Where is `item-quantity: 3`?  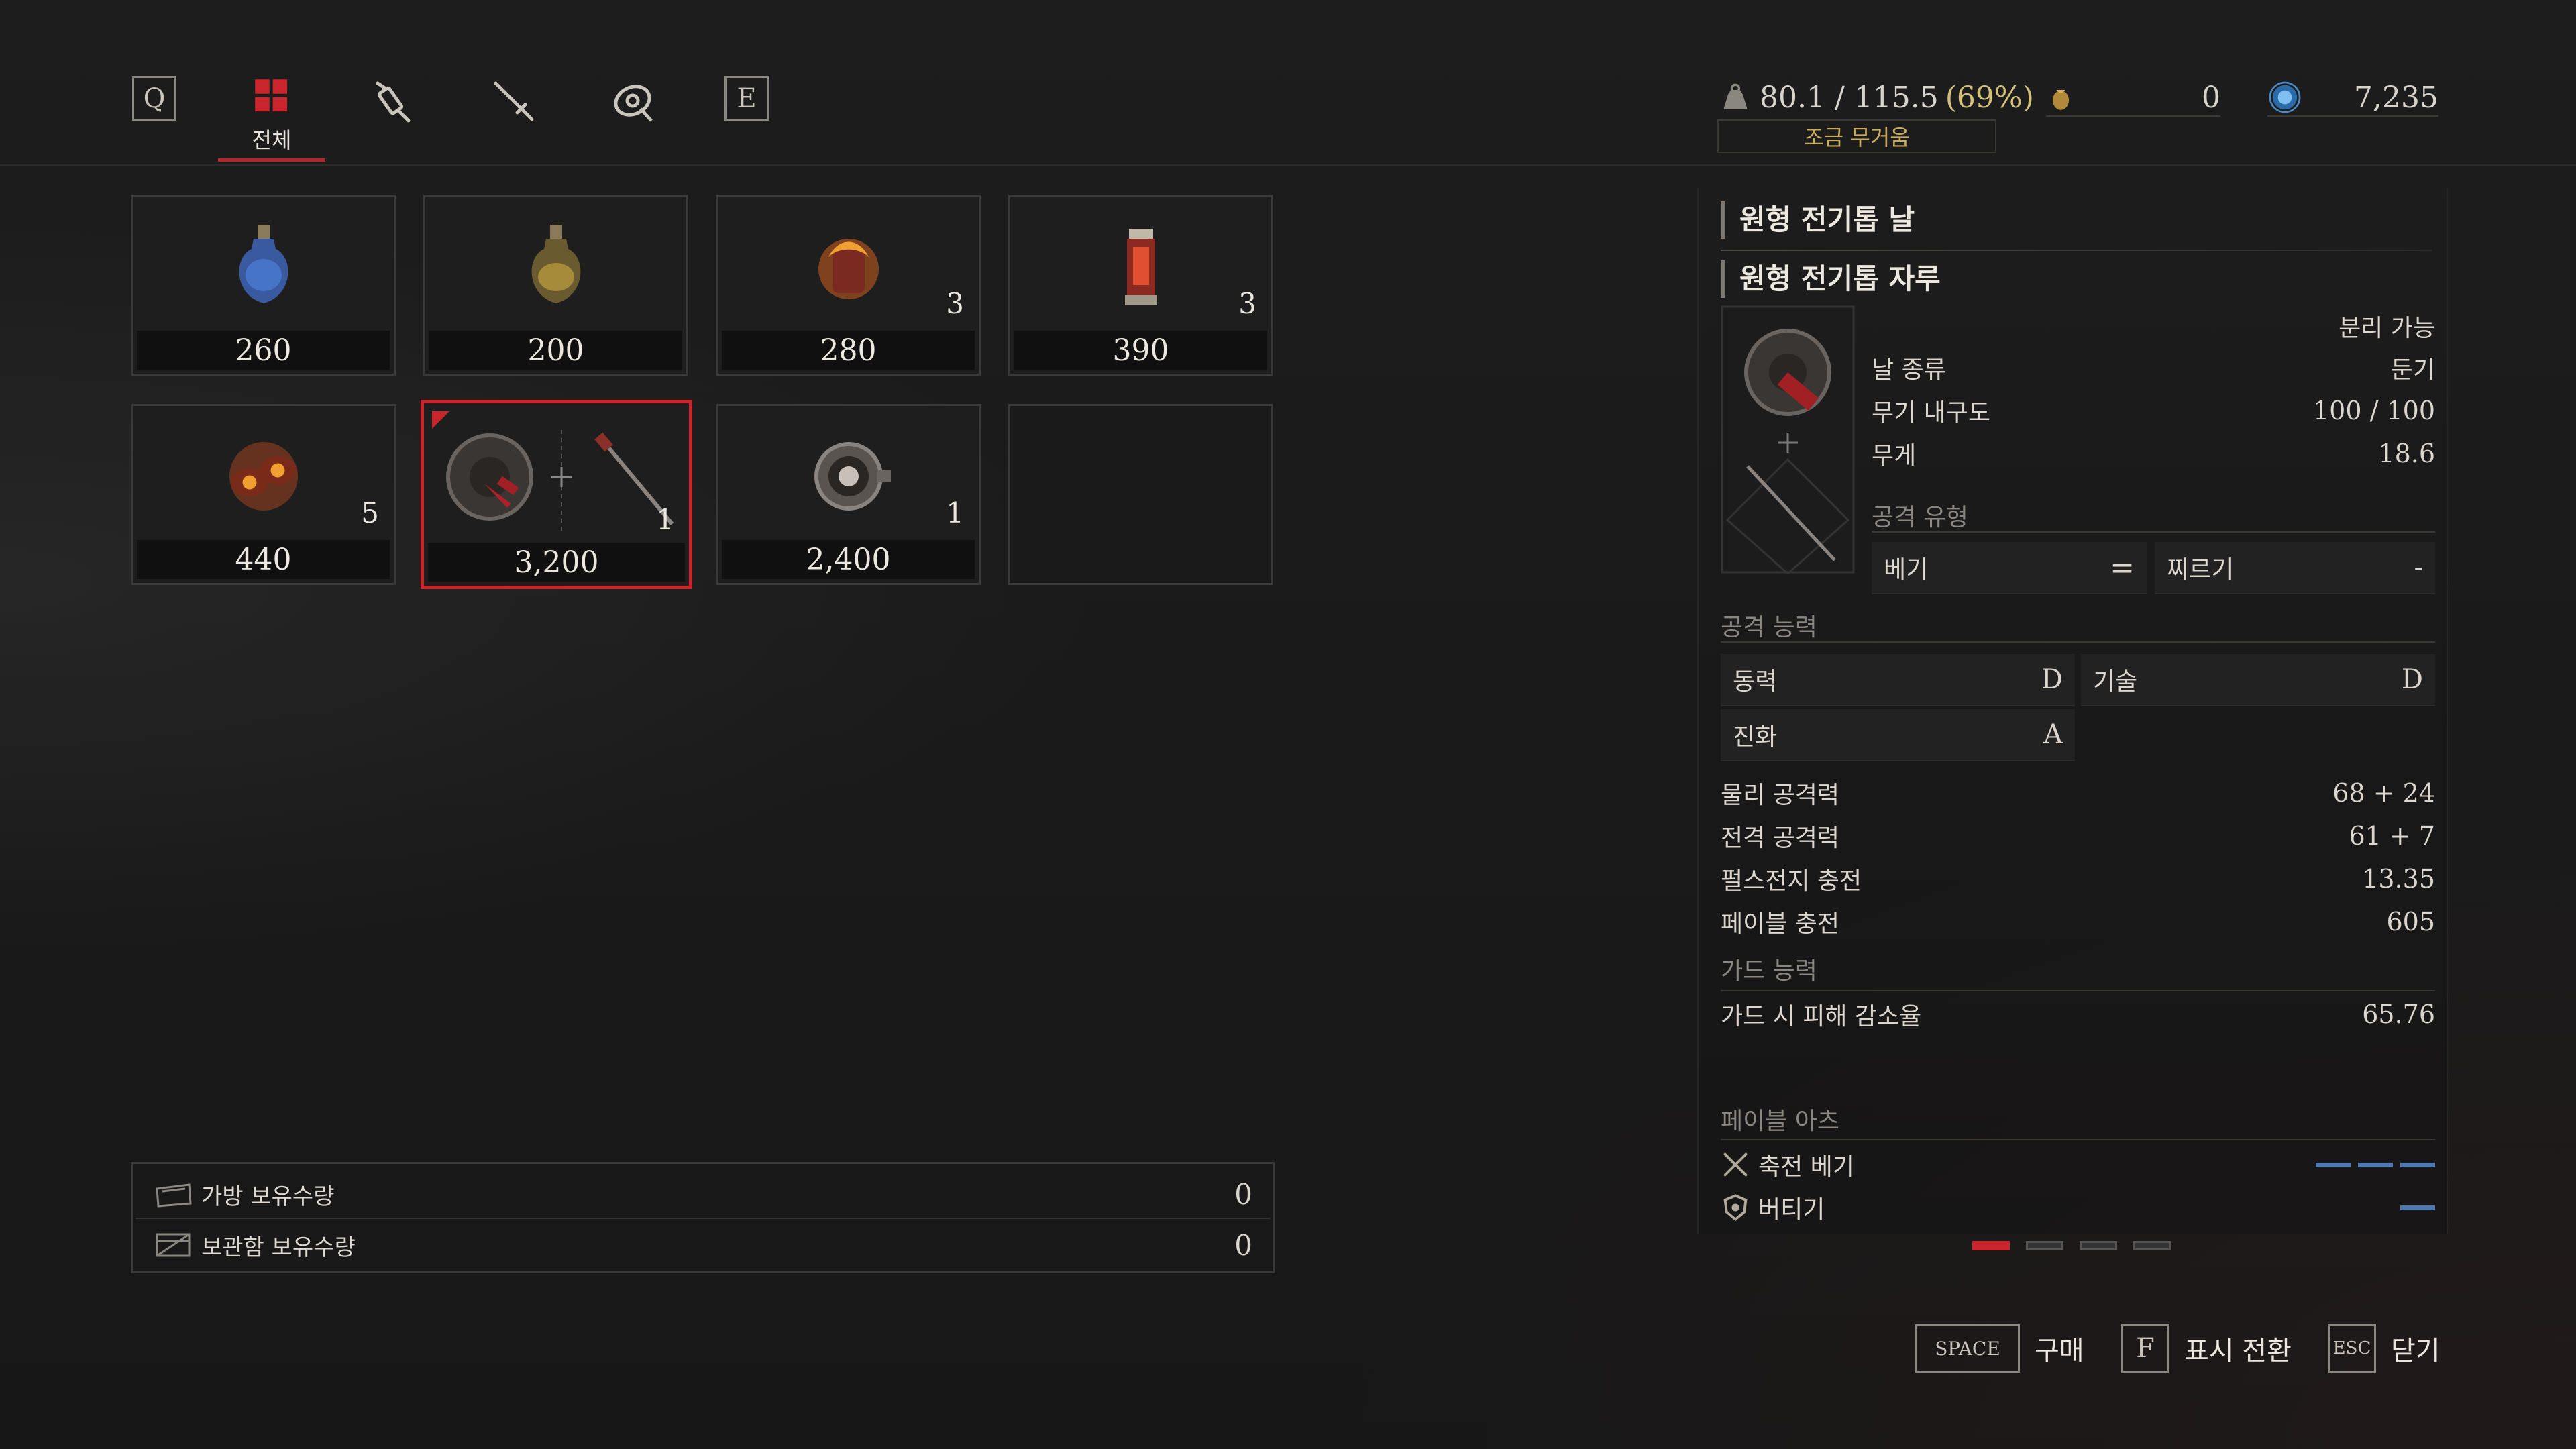
item-quantity: 3 is located at coordinates (1247, 303).